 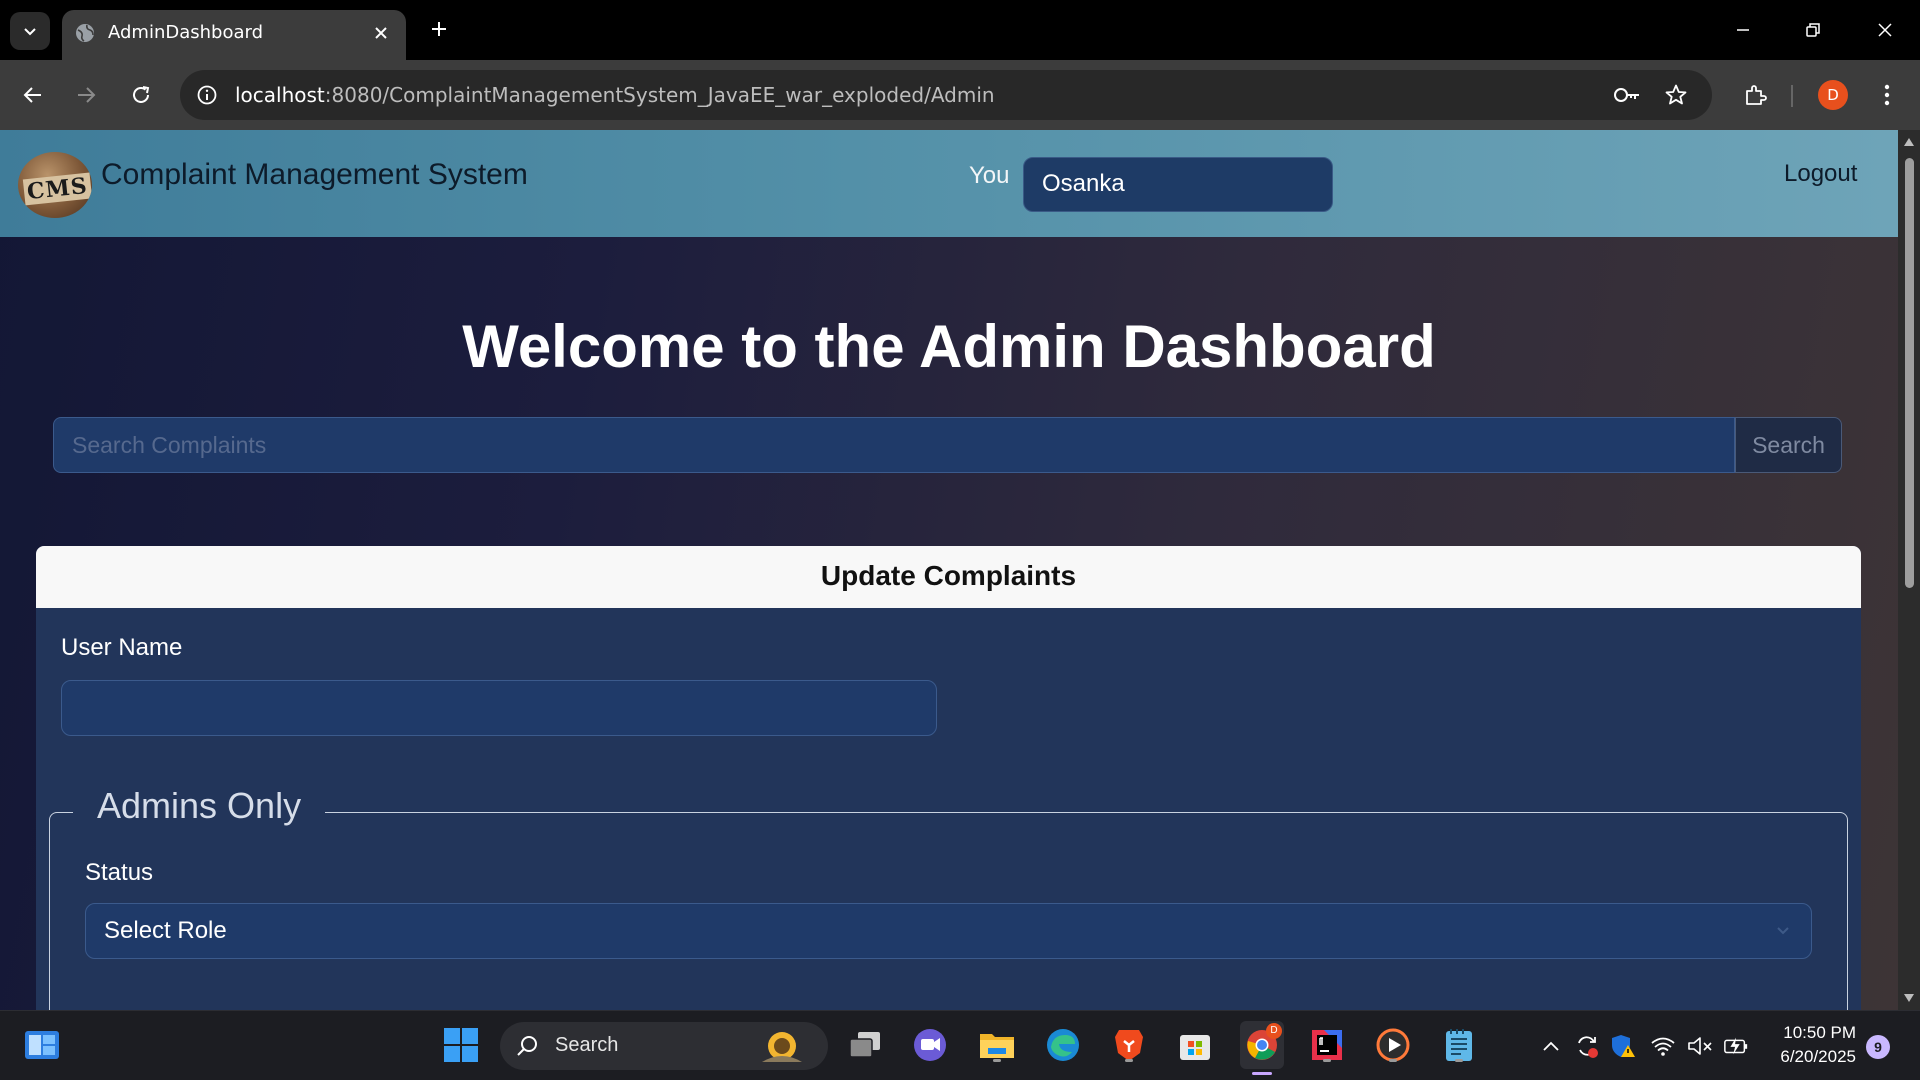 I want to click on taskbar-media-player, so click(x=1393, y=1045).